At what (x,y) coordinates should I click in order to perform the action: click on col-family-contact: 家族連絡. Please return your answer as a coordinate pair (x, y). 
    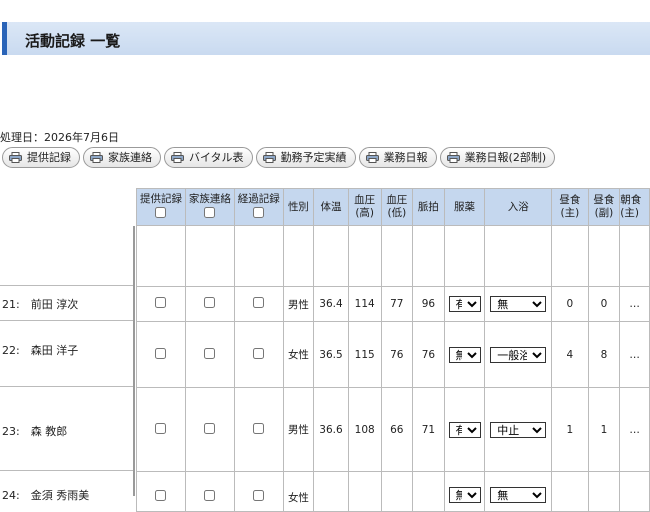
    Looking at the image, I should click on (209, 207).